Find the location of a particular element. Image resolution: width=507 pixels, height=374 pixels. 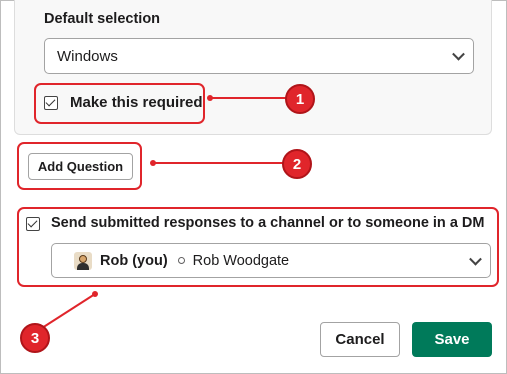

default-selection-value: Windows is located at coordinates (87, 56).